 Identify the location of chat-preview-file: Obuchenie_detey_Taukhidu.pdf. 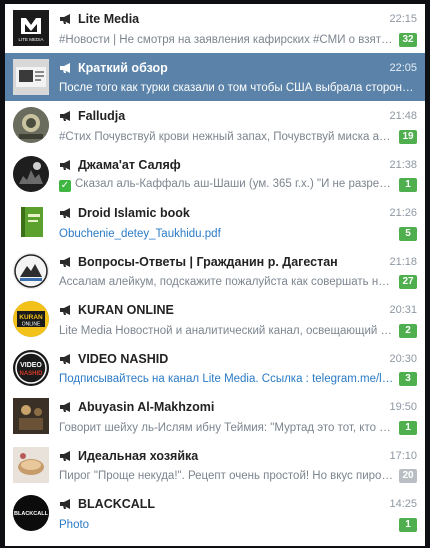
(140, 233).